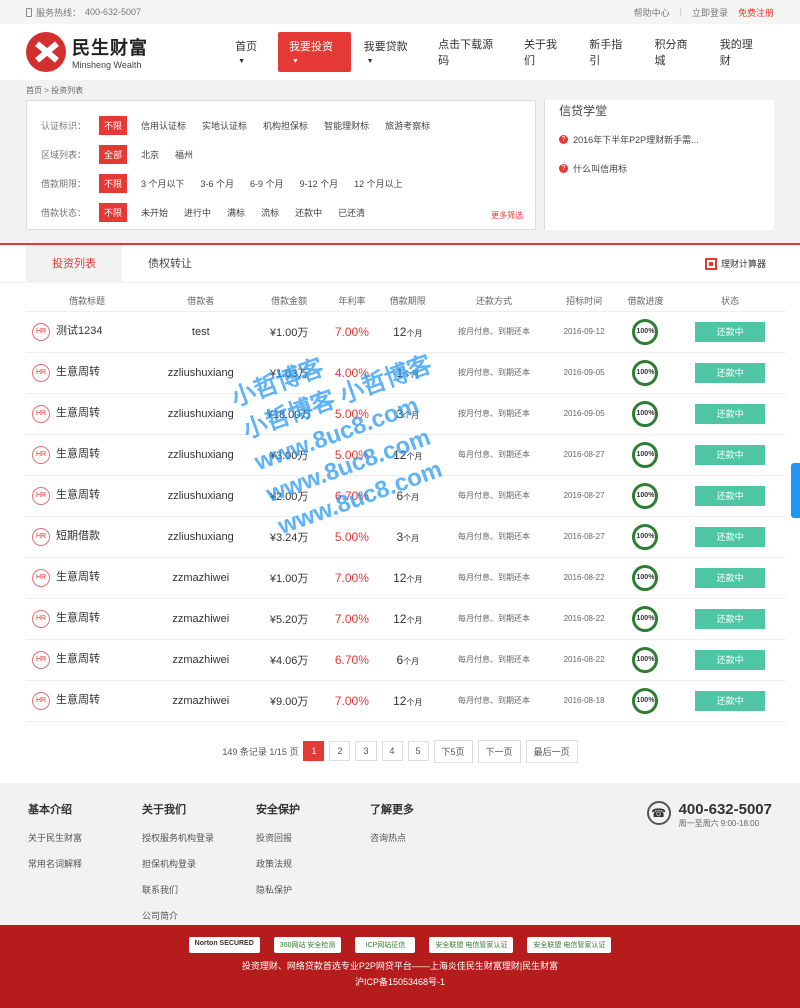  What do you see at coordinates (507, 215) in the screenshot?
I see `more-filter-link: 更多筛选` at bounding box center [507, 215].